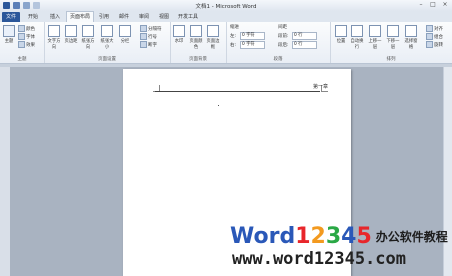 This screenshot has width=452, height=276. Describe the element at coordinates (125, 31) in the screenshot. I see `columns-icon` at that location.